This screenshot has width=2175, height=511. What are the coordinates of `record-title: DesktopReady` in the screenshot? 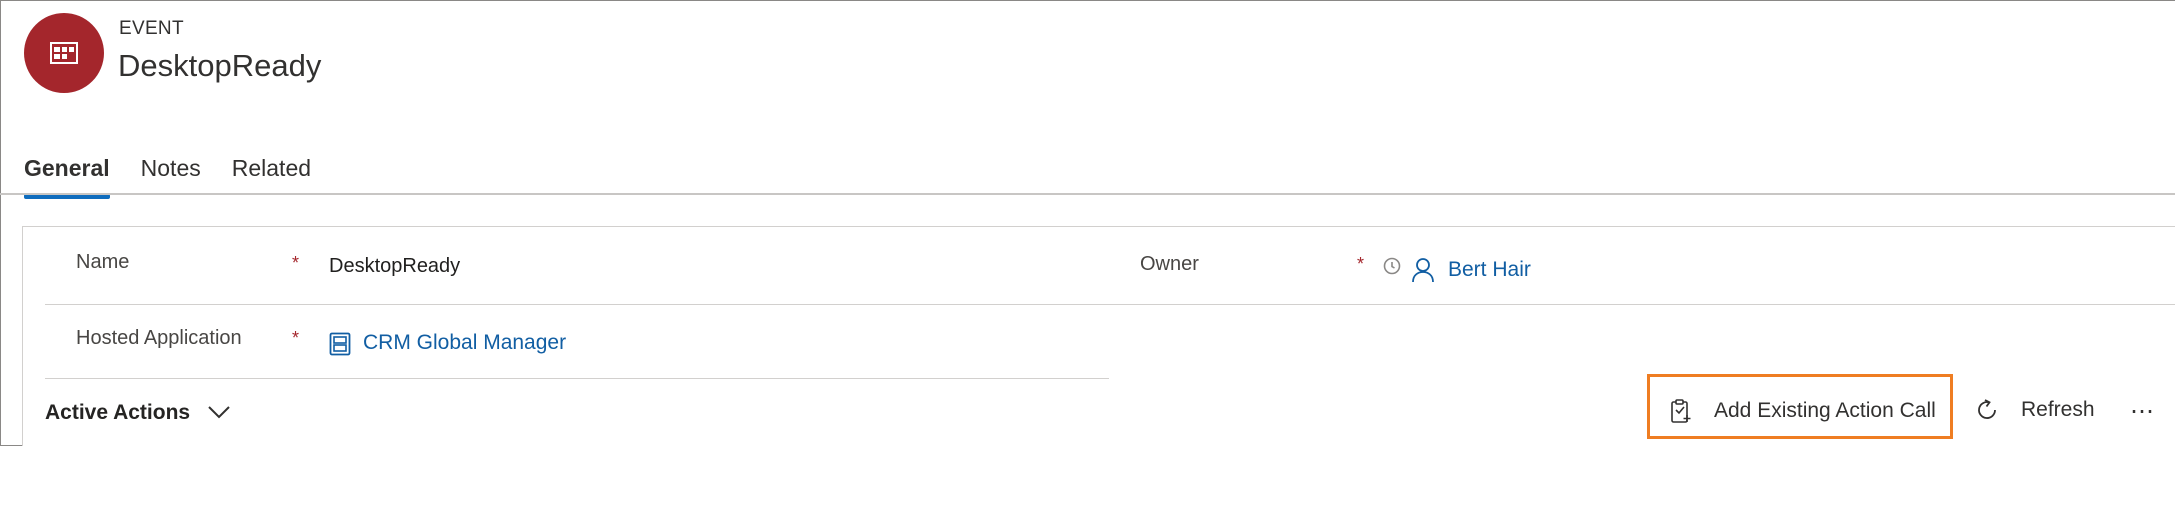 It's located at (220, 65).